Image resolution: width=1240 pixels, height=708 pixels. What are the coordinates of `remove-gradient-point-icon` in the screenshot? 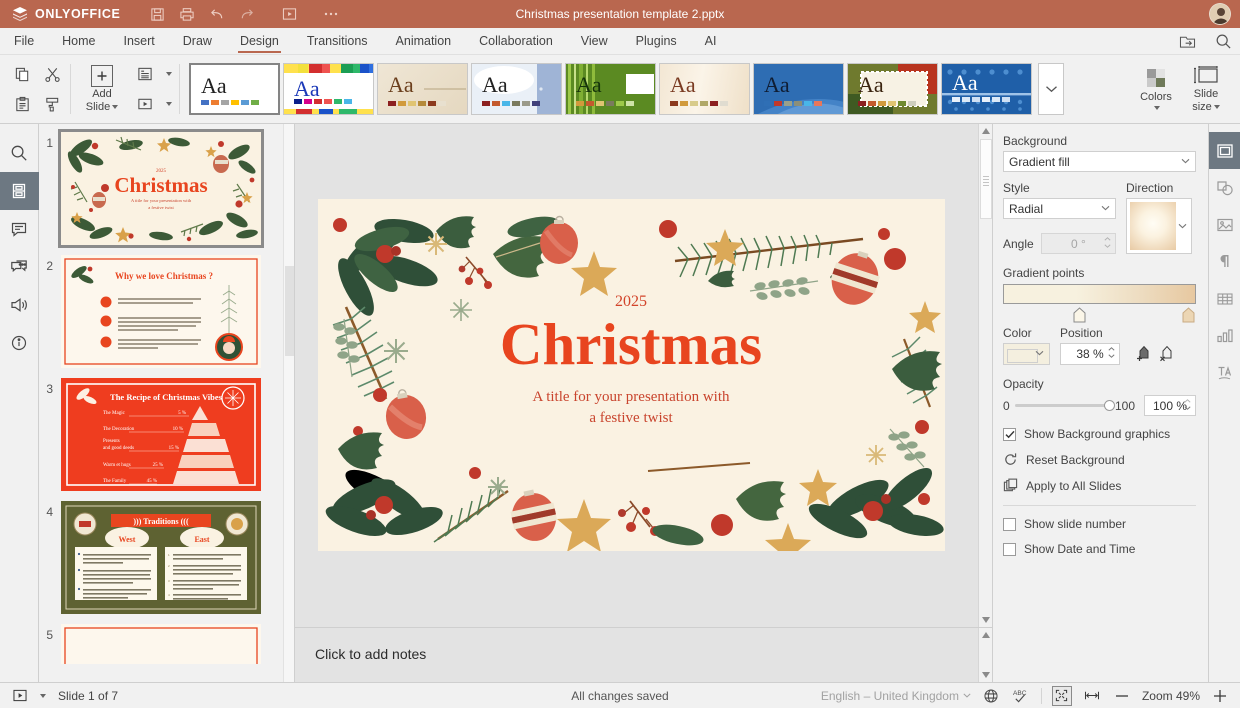 It's located at (1166, 353).